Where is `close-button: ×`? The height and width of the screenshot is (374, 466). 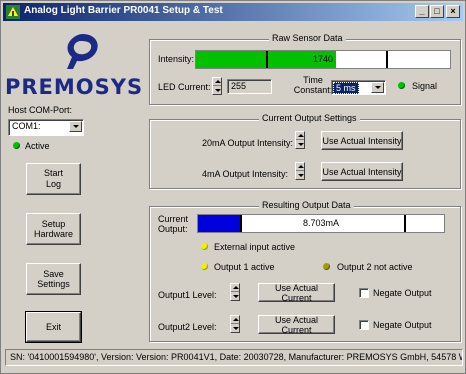
close-button: × is located at coordinates (453, 11).